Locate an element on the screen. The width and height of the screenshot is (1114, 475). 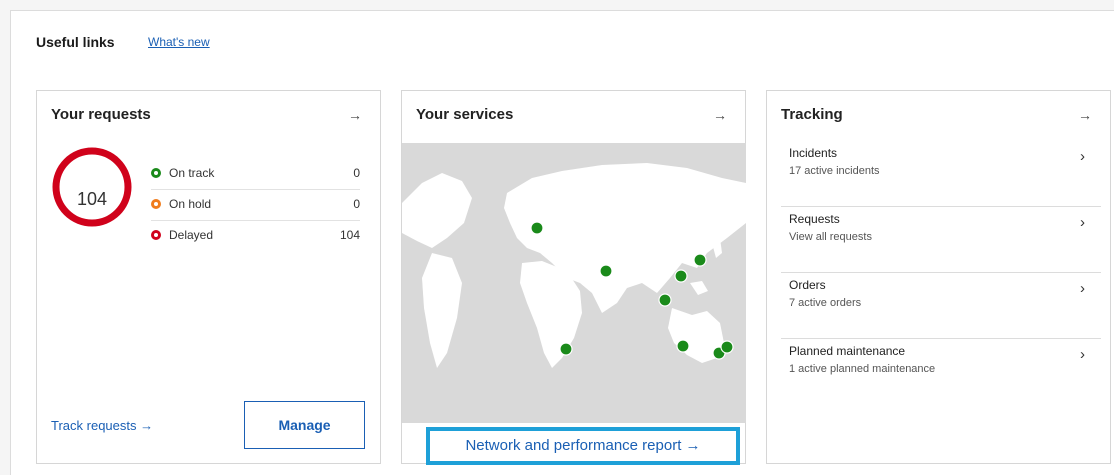
tracking-item-subtitle: 17 active incidents is located at coordinates (834, 171).